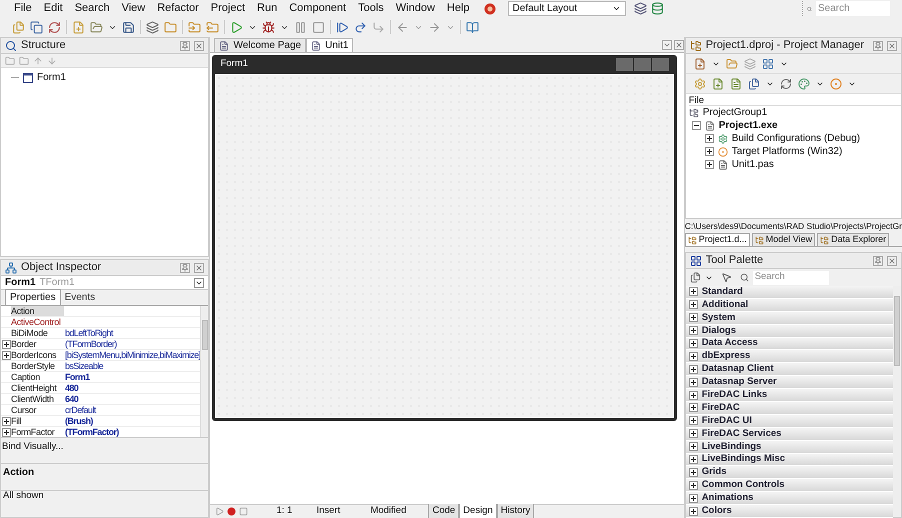 The image size is (902, 518). What do you see at coordinates (789, 511) in the screenshot?
I see `palette-category: Colors` at bounding box center [789, 511].